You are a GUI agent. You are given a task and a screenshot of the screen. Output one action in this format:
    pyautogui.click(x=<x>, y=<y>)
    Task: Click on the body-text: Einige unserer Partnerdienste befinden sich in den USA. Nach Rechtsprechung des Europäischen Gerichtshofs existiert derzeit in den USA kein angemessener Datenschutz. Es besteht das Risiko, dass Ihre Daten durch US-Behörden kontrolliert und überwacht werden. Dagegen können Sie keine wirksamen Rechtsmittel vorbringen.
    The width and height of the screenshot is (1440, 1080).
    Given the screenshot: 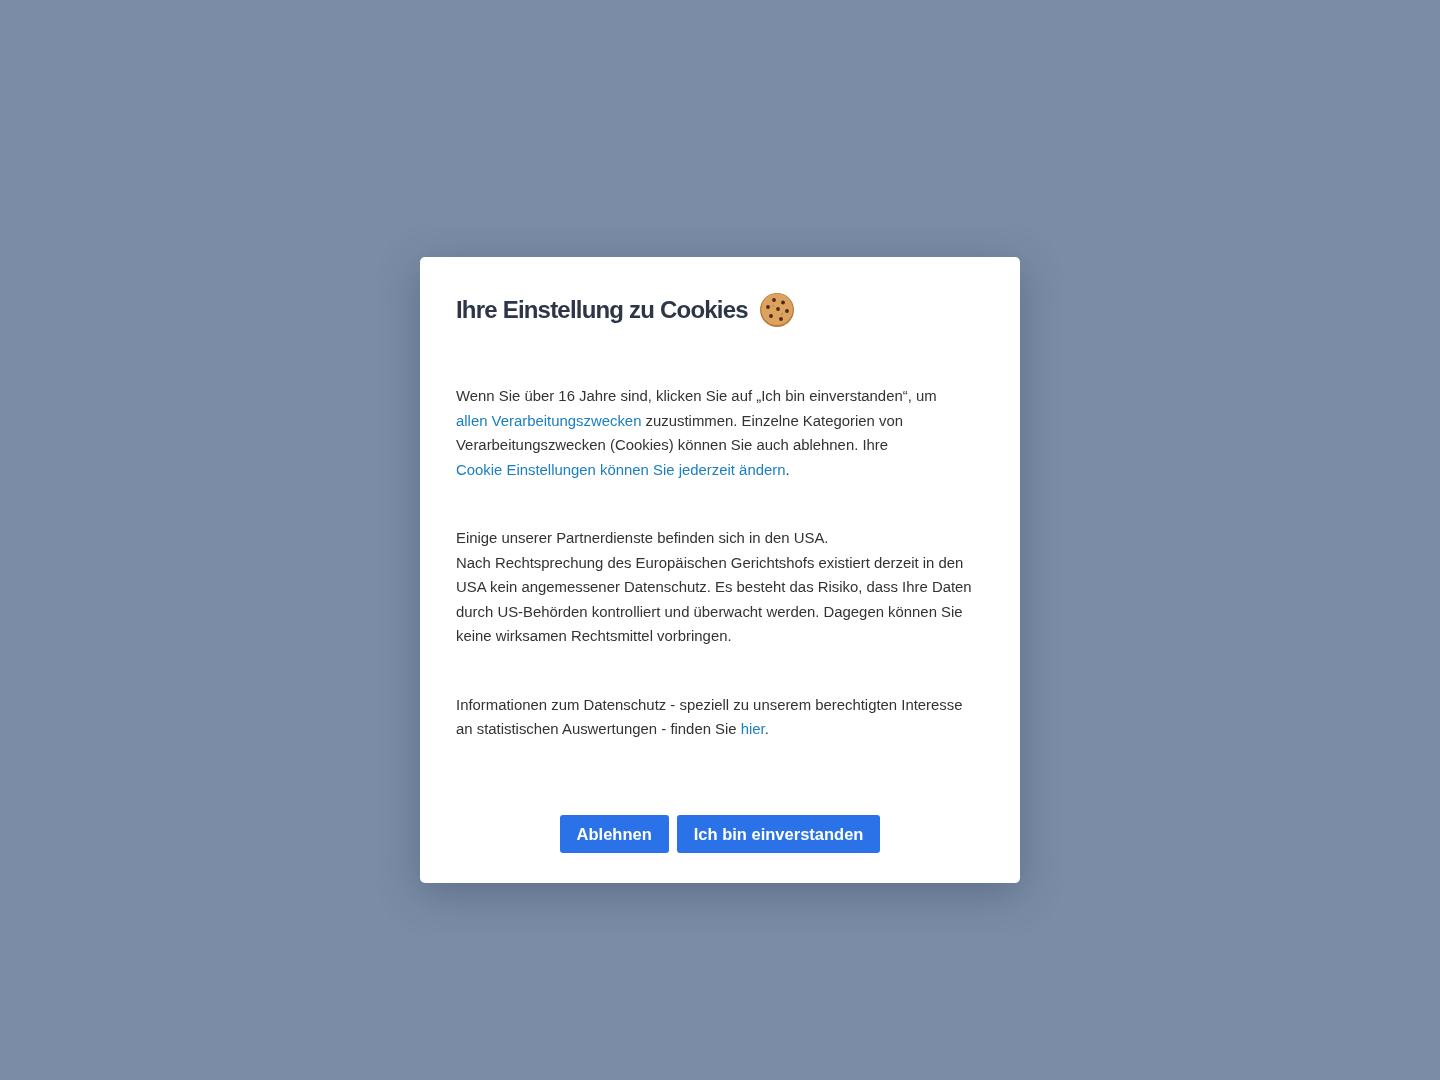 What is the action you would take?
    pyautogui.click(x=714, y=588)
    